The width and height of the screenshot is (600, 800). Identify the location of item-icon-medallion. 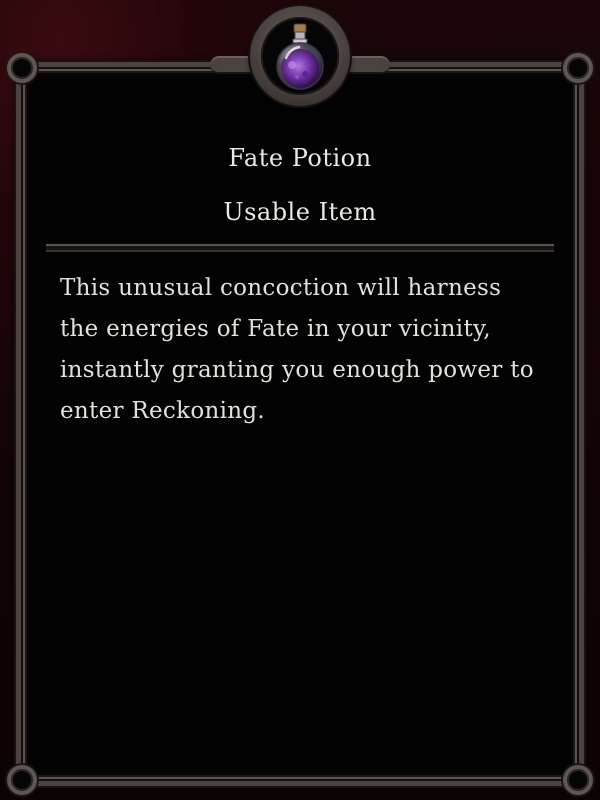
(300, 56).